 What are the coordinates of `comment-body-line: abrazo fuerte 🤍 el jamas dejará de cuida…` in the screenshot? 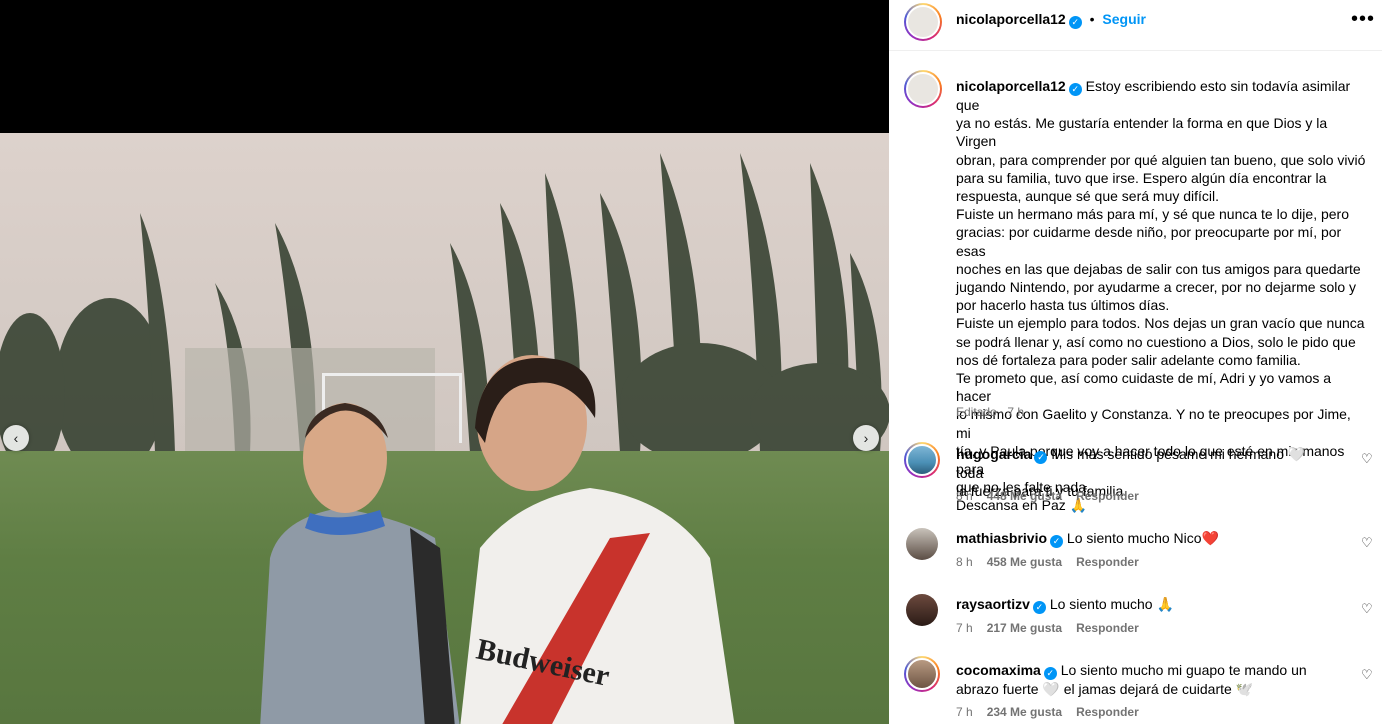 It's located at (1105, 689).